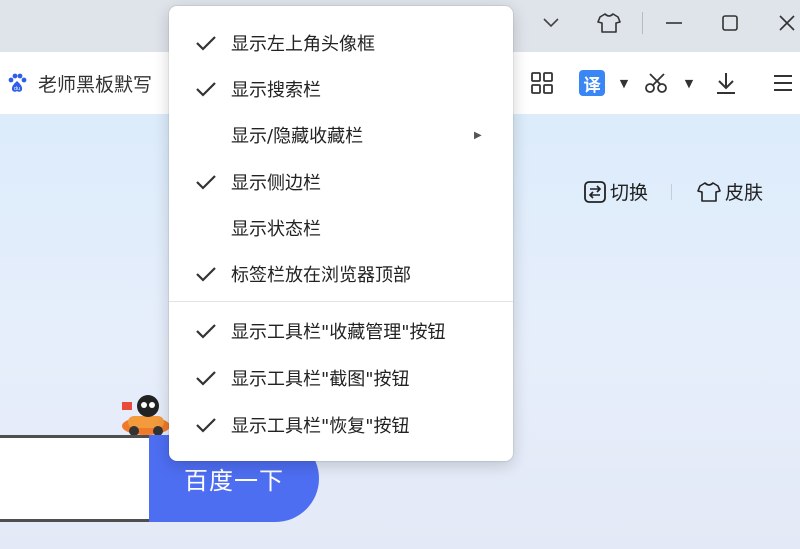 The height and width of the screenshot is (549, 800). I want to click on search-input, so click(76, 478).